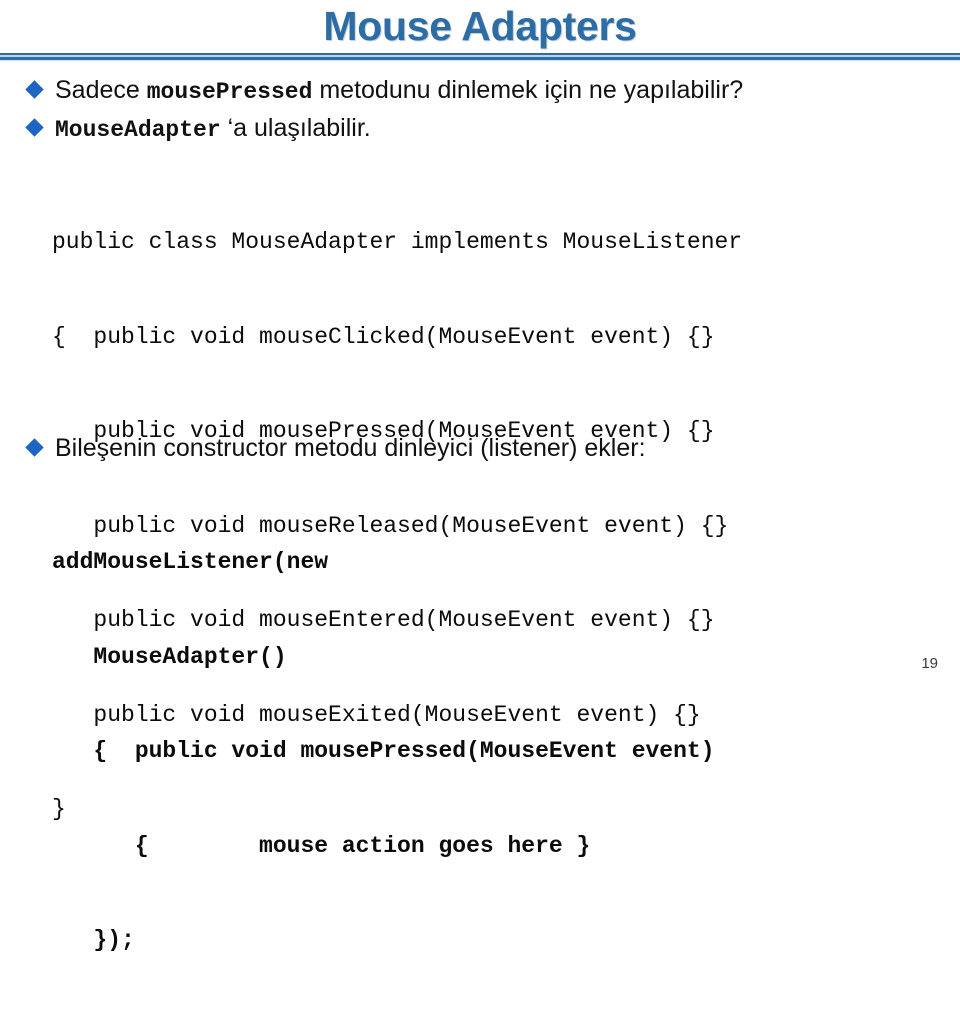  Describe the element at coordinates (321, 845) in the screenshot. I see `code-line: { mouse action goes here }` at that location.